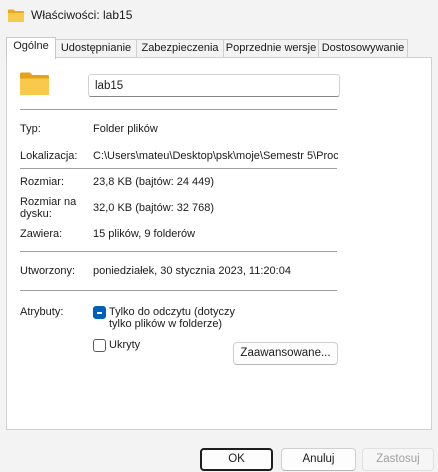 Image resolution: width=438 pixels, height=472 pixels. What do you see at coordinates (99, 345) in the screenshot?
I see `hidden-checkbox` at bounding box center [99, 345].